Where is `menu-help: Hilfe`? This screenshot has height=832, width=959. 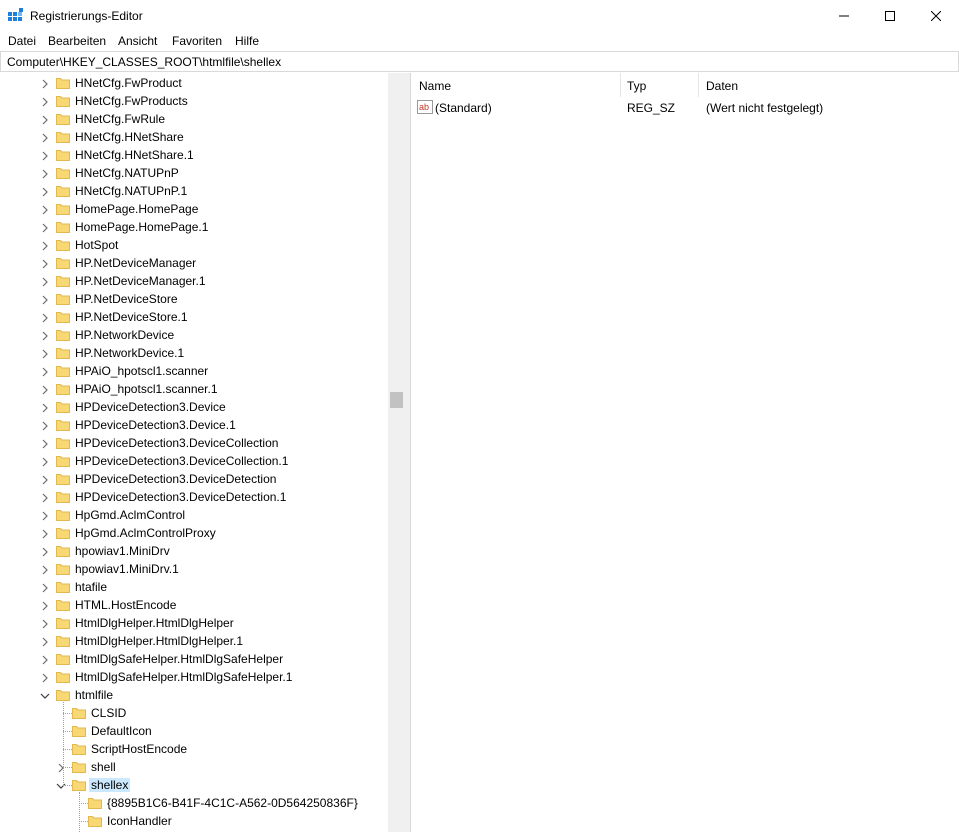
menu-help: Hilfe is located at coordinates (247, 41).